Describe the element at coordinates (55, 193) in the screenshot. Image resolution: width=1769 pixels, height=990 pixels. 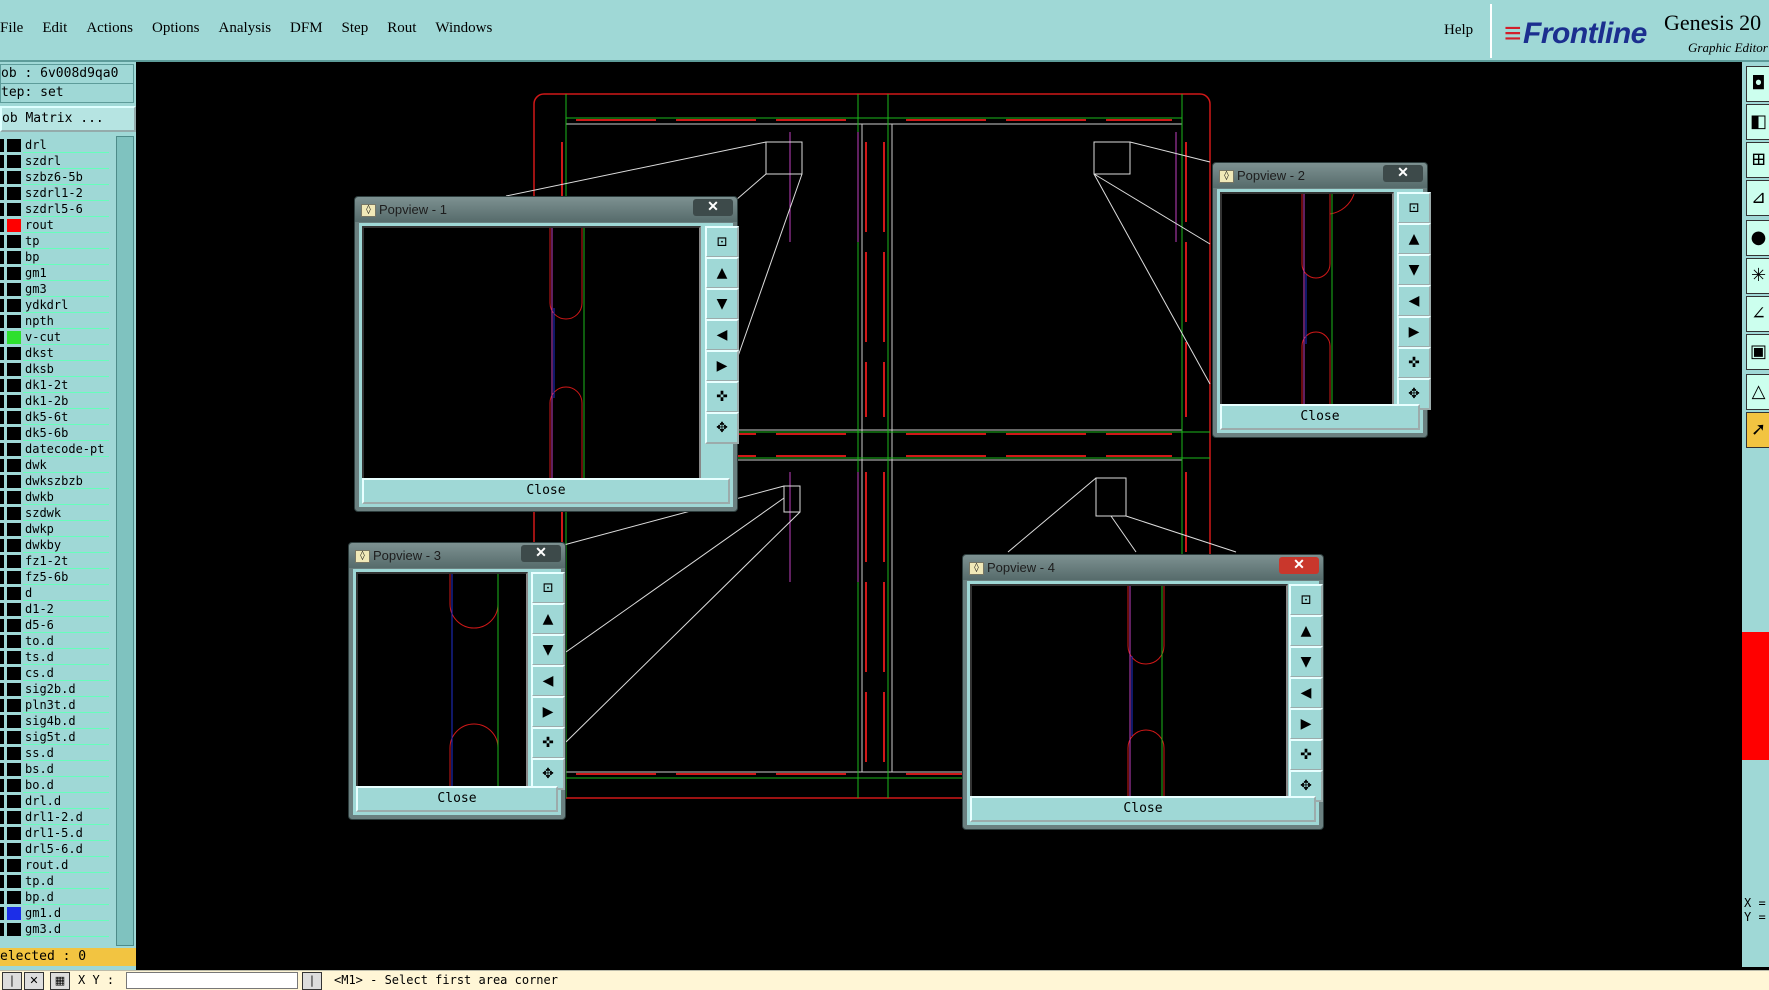
I see `layer-row: szdrl1-2` at that location.